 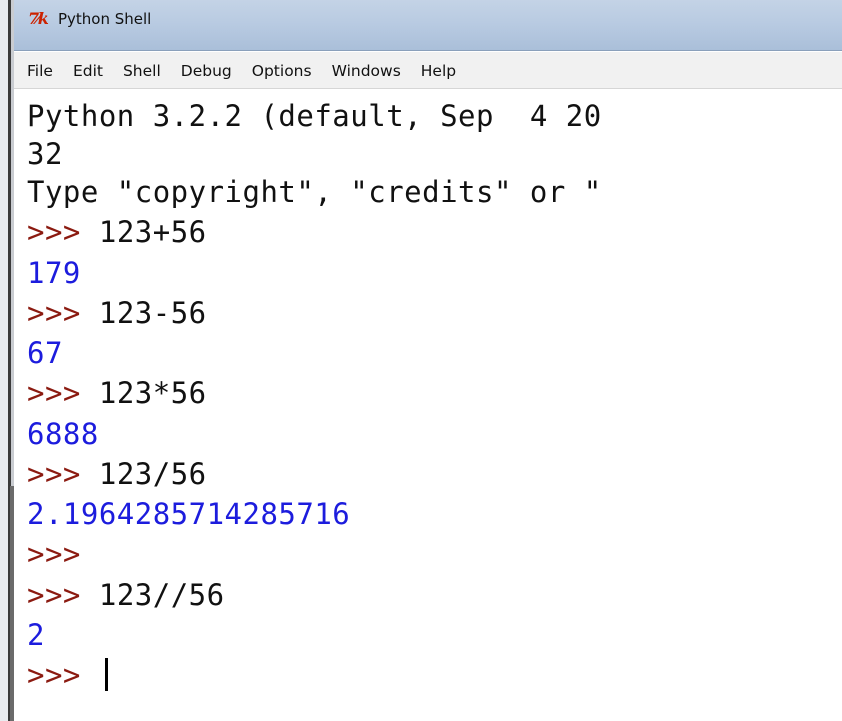 What do you see at coordinates (106, 674) in the screenshot?
I see `text-cursor` at bounding box center [106, 674].